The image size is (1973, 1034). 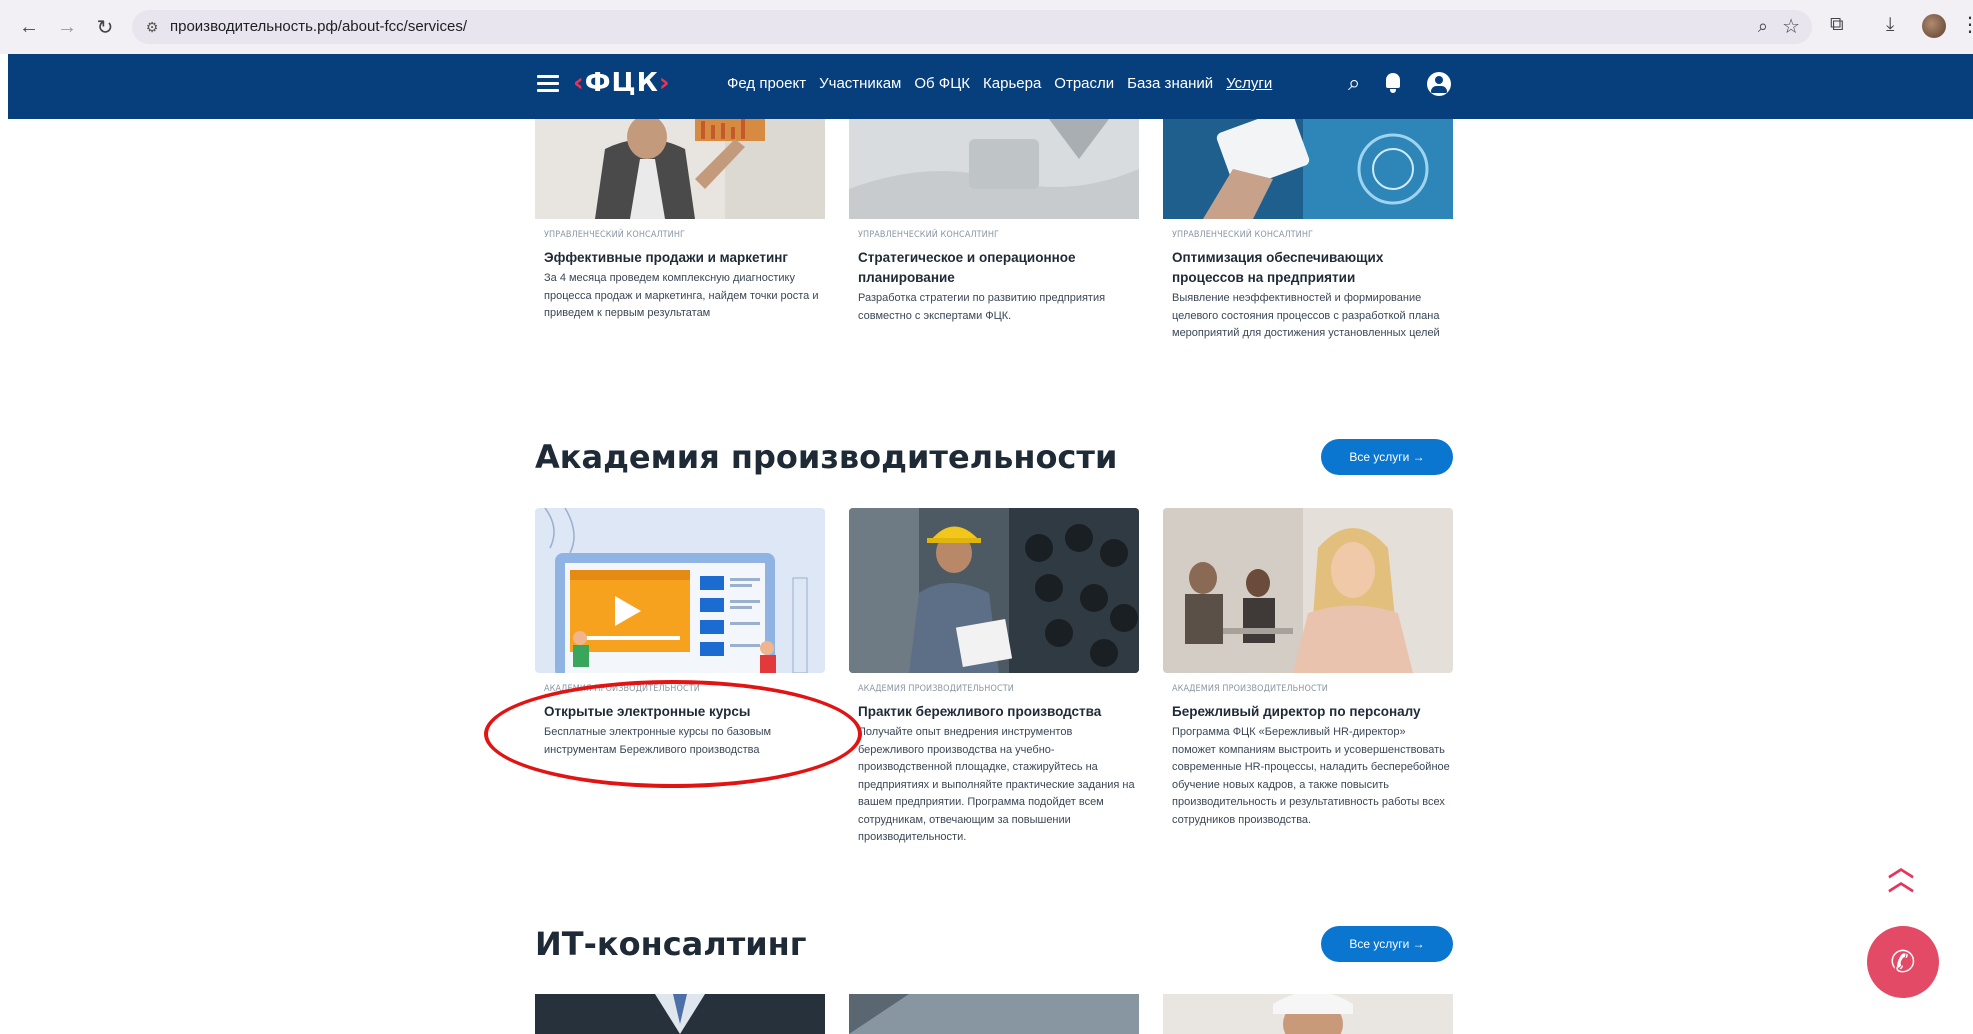 I want to click on phone-icon: ✆, so click(x=1903, y=962).